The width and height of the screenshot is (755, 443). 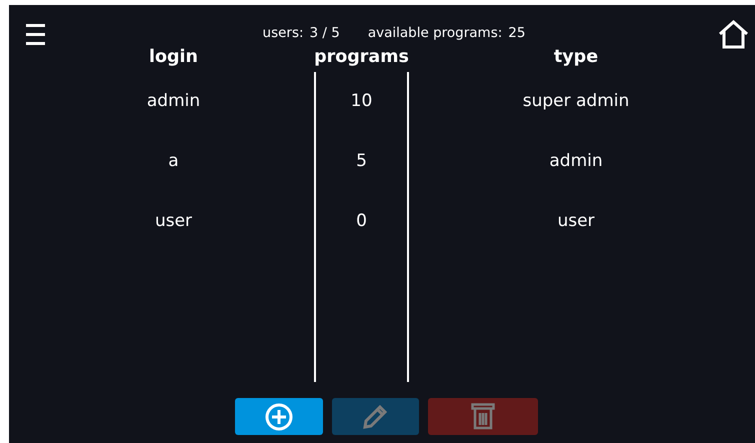 I want to click on table-cell-text: a, so click(x=173, y=162).